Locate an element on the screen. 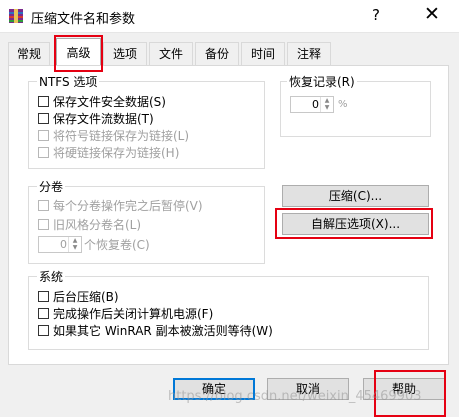 The width and height of the screenshot is (459, 417). recovery-record-spinner: 0 ▲ ▼ is located at coordinates (312, 104).